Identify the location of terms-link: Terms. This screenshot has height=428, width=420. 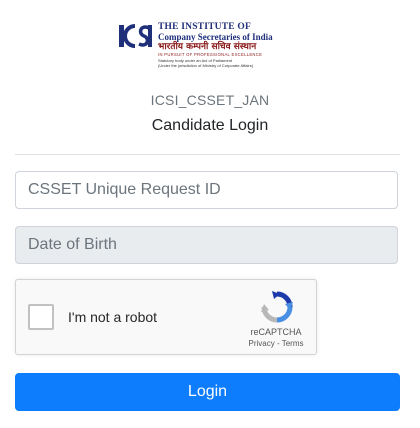
(293, 343).